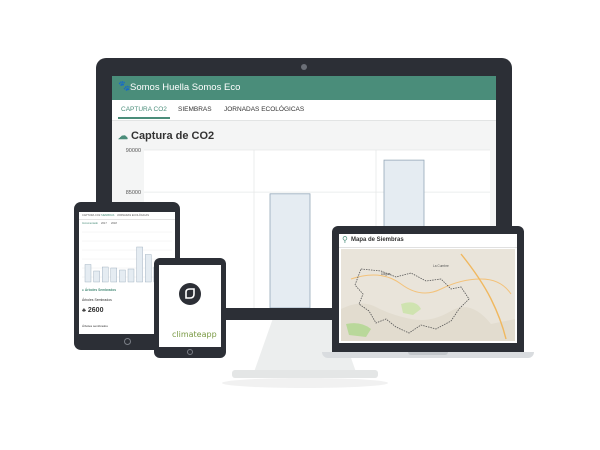  I want to click on laptop-notch, so click(428, 353).